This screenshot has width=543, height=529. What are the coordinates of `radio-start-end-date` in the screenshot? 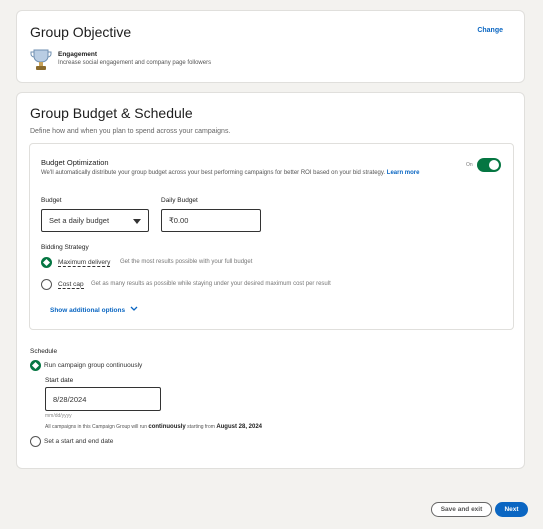 It's located at (35, 441).